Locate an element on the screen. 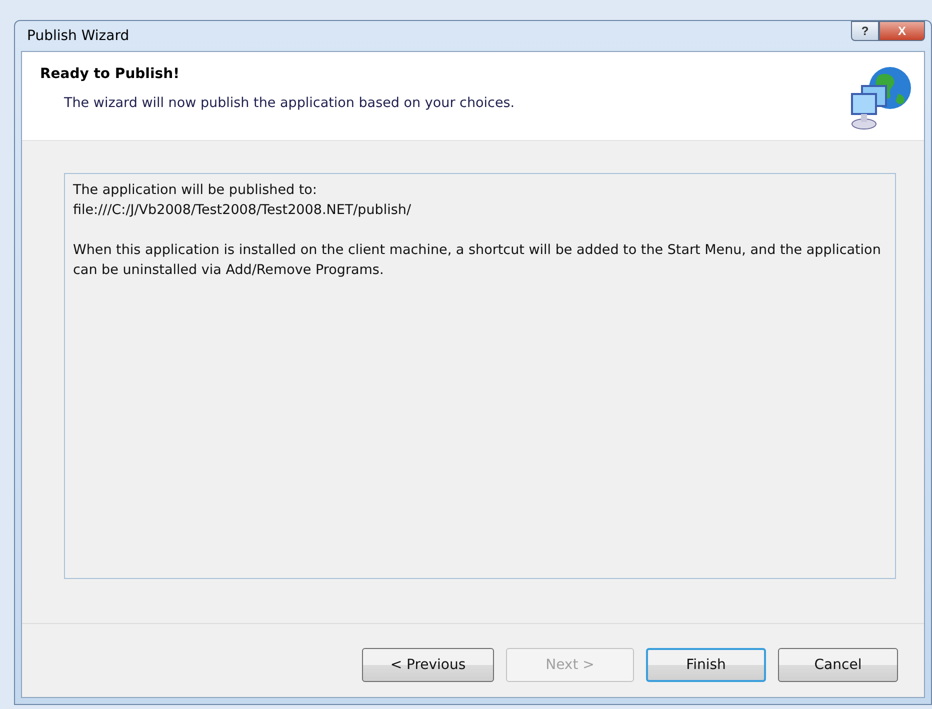 The height and width of the screenshot is (709, 932). page-heading: Ready to Publish! is located at coordinates (110, 74).